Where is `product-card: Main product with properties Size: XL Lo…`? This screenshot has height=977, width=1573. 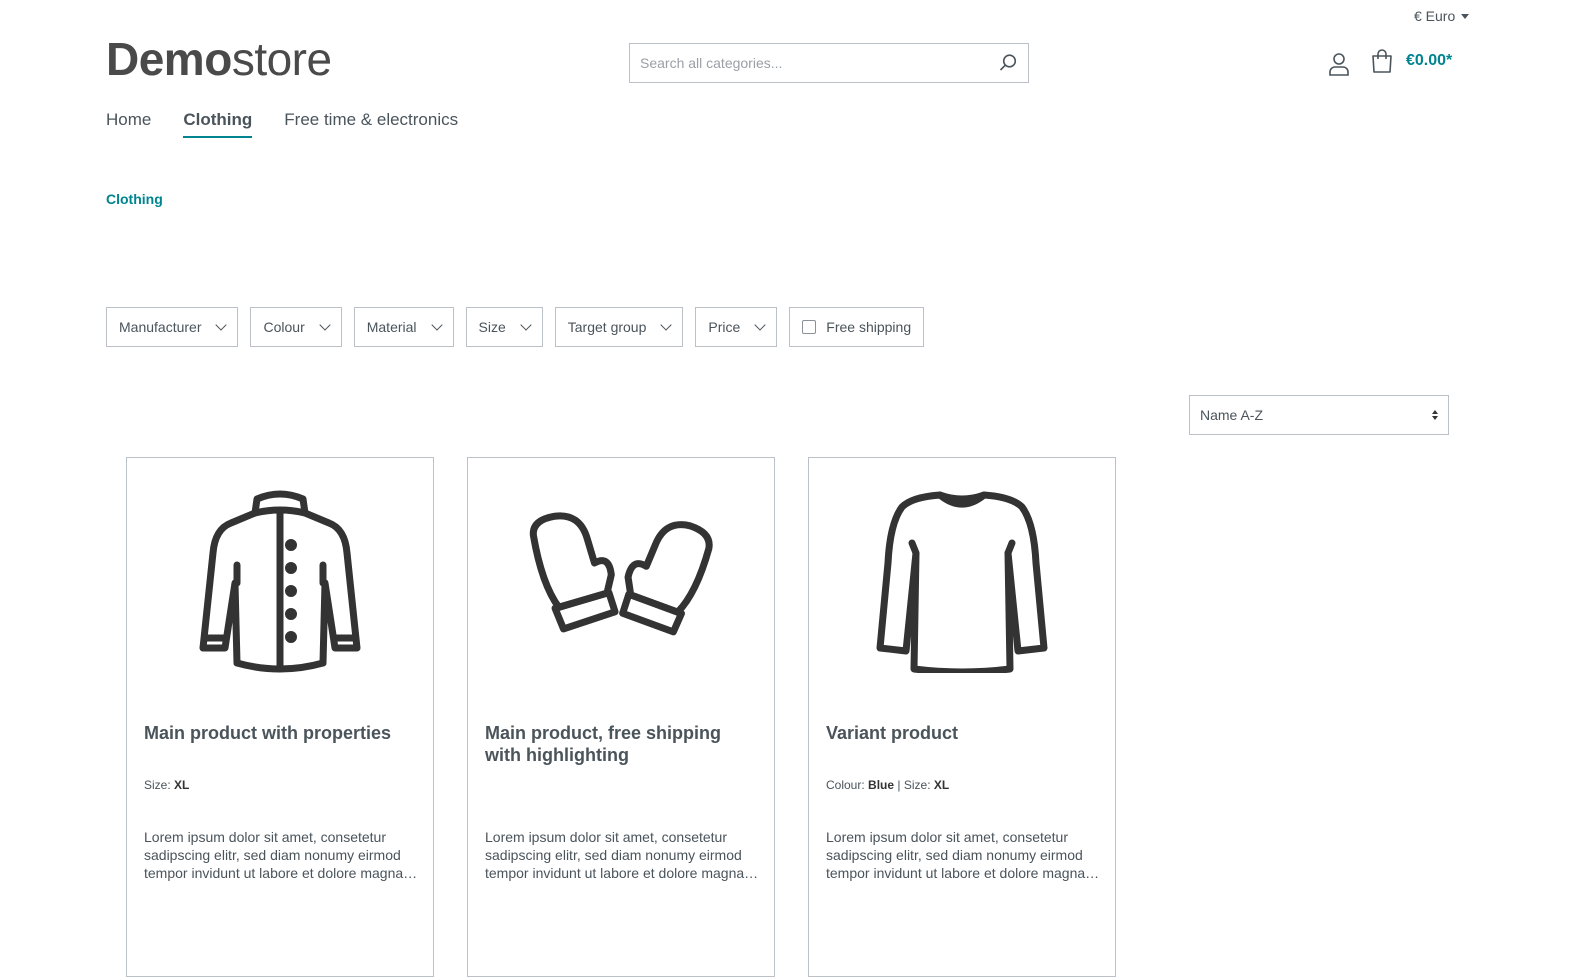 product-card: Main product with properties Size: XL Lo… is located at coordinates (280, 717).